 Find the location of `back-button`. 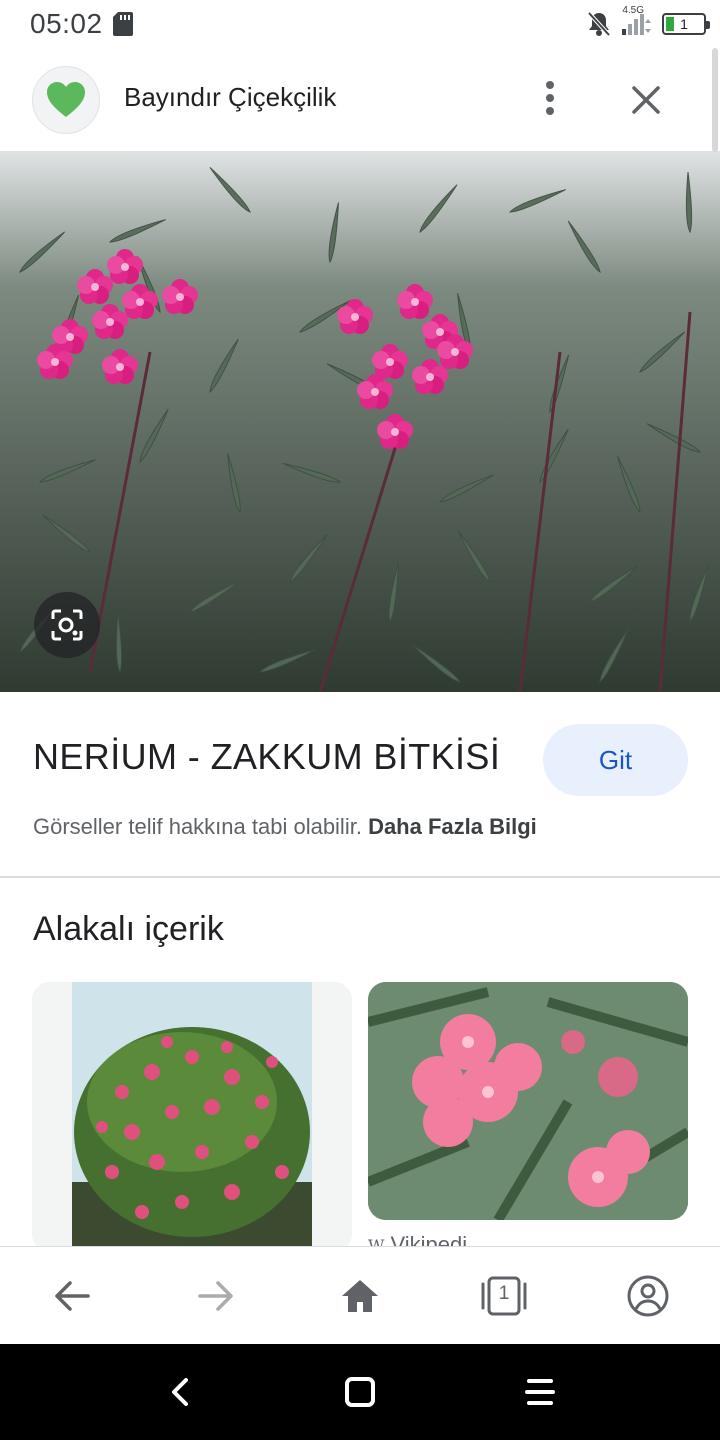

back-button is located at coordinates (72, 1296).